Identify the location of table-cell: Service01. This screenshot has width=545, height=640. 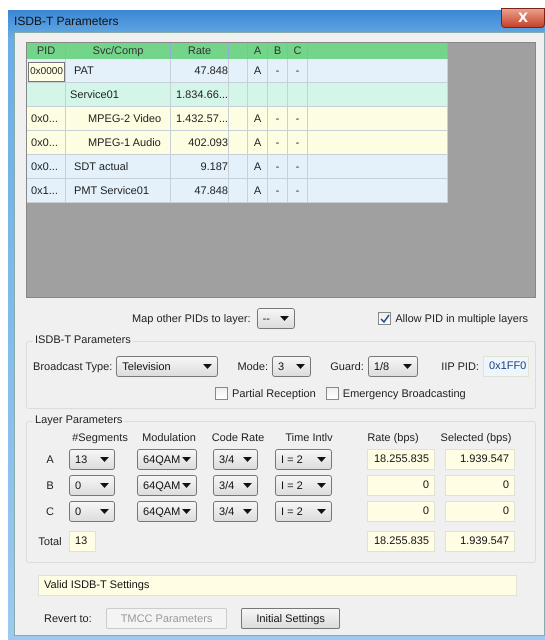
(118, 95).